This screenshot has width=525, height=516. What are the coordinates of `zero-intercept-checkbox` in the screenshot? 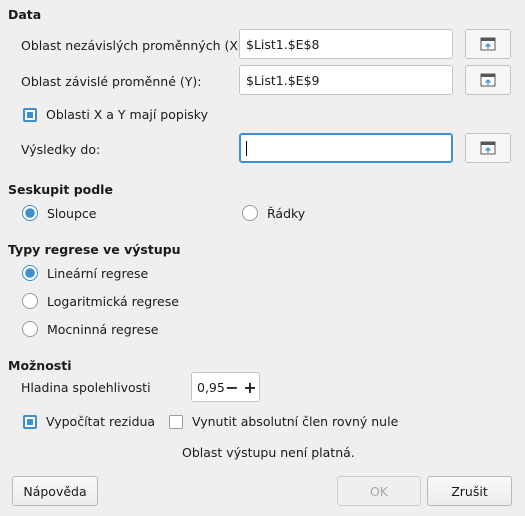 It's located at (176, 421).